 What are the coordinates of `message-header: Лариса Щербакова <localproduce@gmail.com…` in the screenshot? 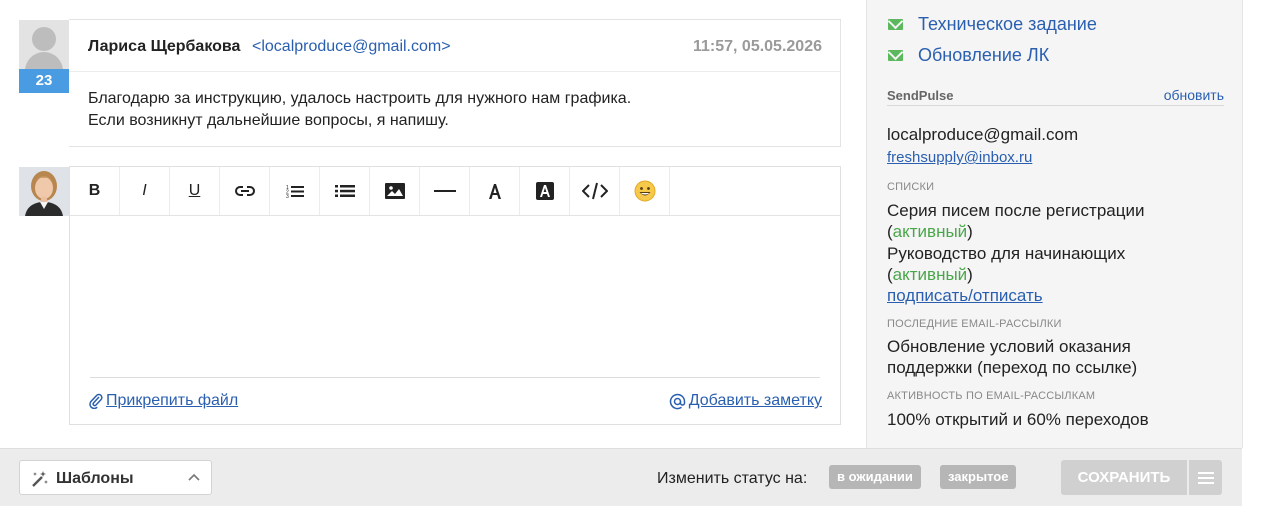 It's located at (454, 46).